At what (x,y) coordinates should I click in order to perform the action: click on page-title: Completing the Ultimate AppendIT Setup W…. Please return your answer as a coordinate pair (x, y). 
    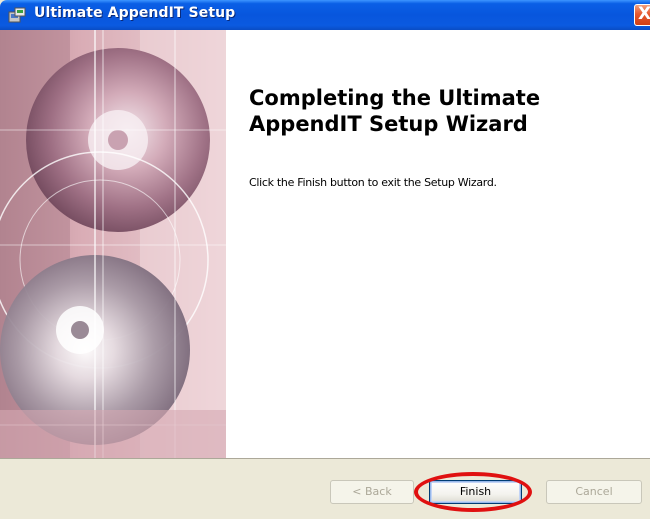
    Looking at the image, I should click on (444, 111).